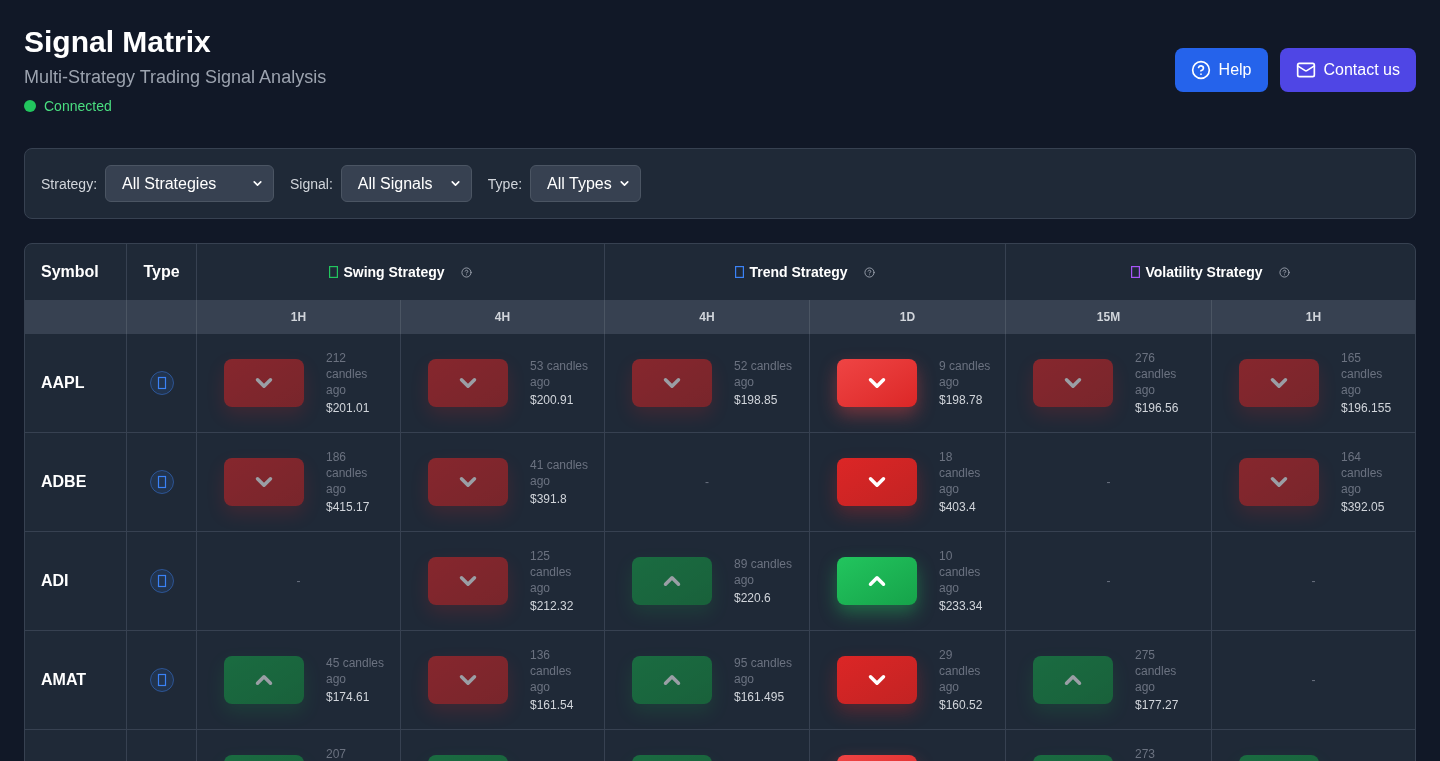 Image resolution: width=1440 pixels, height=761 pixels. Describe the element at coordinates (961, 400) in the screenshot. I see `price-text: $198.78` at that location.